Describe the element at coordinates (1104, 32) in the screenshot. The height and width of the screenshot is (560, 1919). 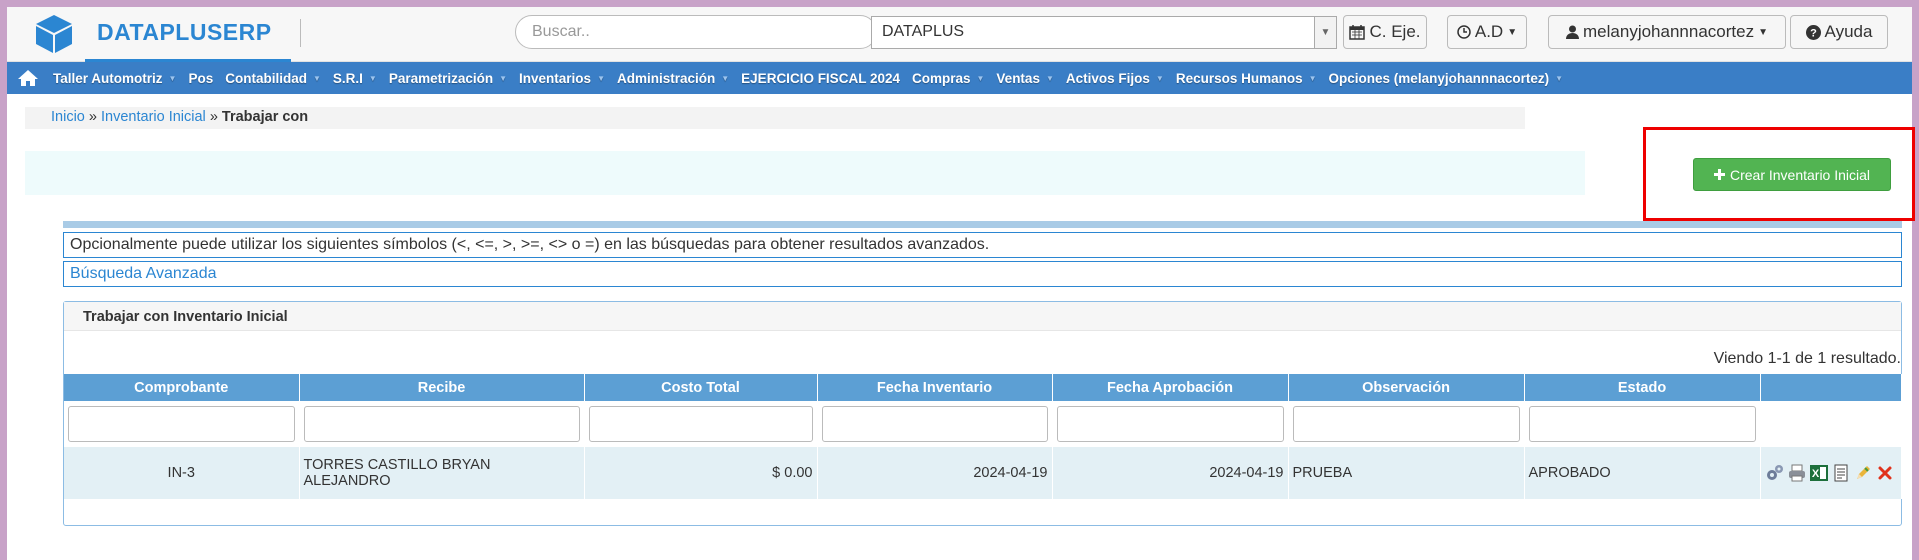
I see `company-select: DATAPLUS ▼` at that location.